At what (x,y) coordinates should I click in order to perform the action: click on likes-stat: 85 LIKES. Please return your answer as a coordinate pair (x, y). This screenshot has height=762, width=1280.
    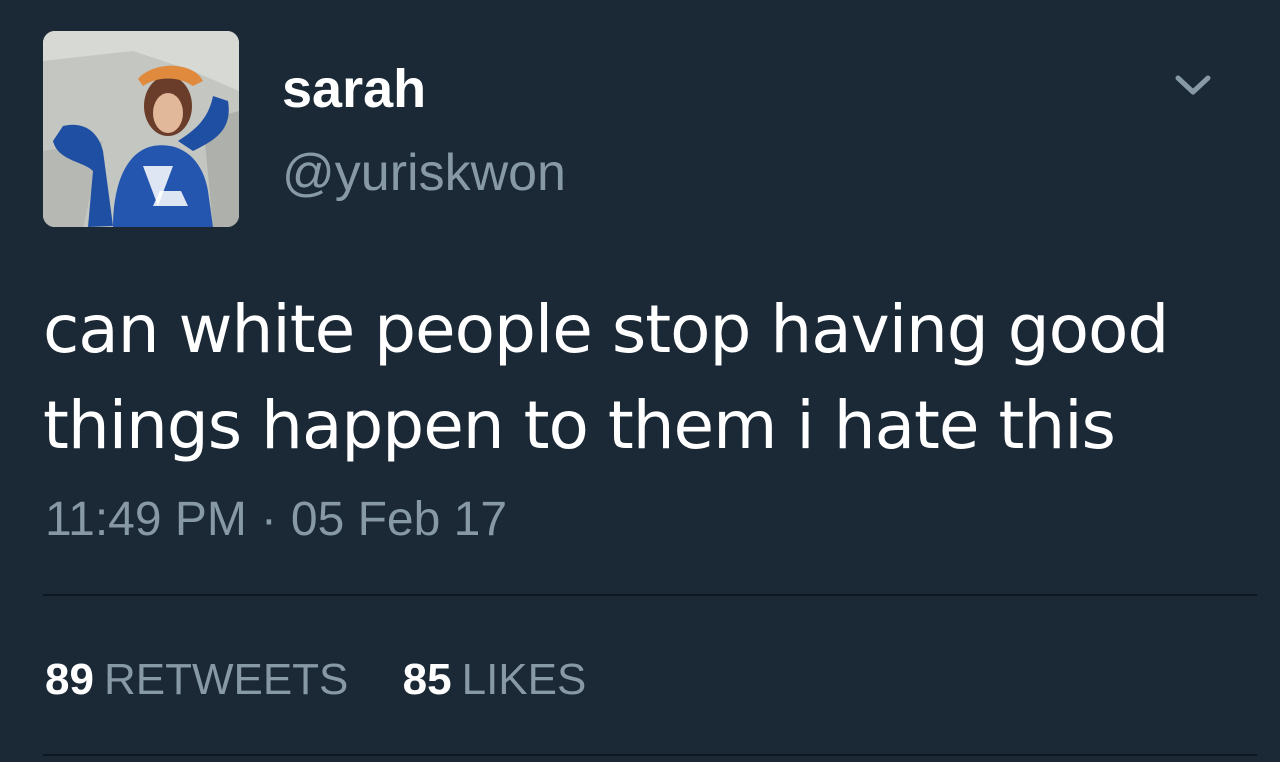
    Looking at the image, I should click on (495, 680).